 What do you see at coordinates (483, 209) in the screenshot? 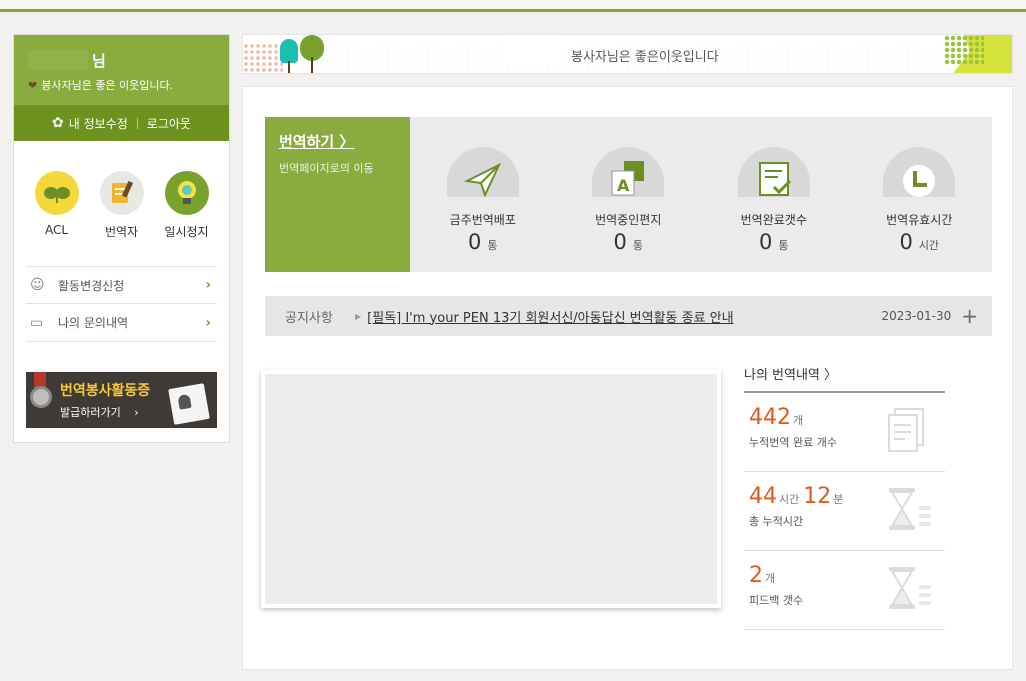
I see `stat-weekly-distributed: 금주번역배포 0통` at bounding box center [483, 209].